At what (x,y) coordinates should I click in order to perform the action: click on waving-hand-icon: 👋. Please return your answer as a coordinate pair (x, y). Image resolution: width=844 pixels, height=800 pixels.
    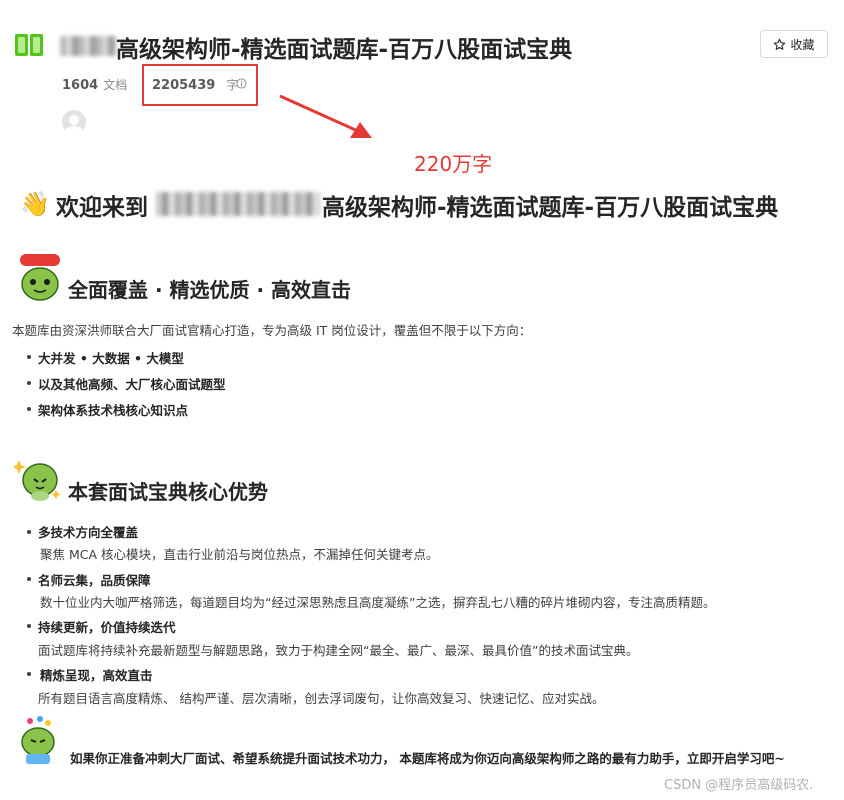
    Looking at the image, I should click on (35, 204).